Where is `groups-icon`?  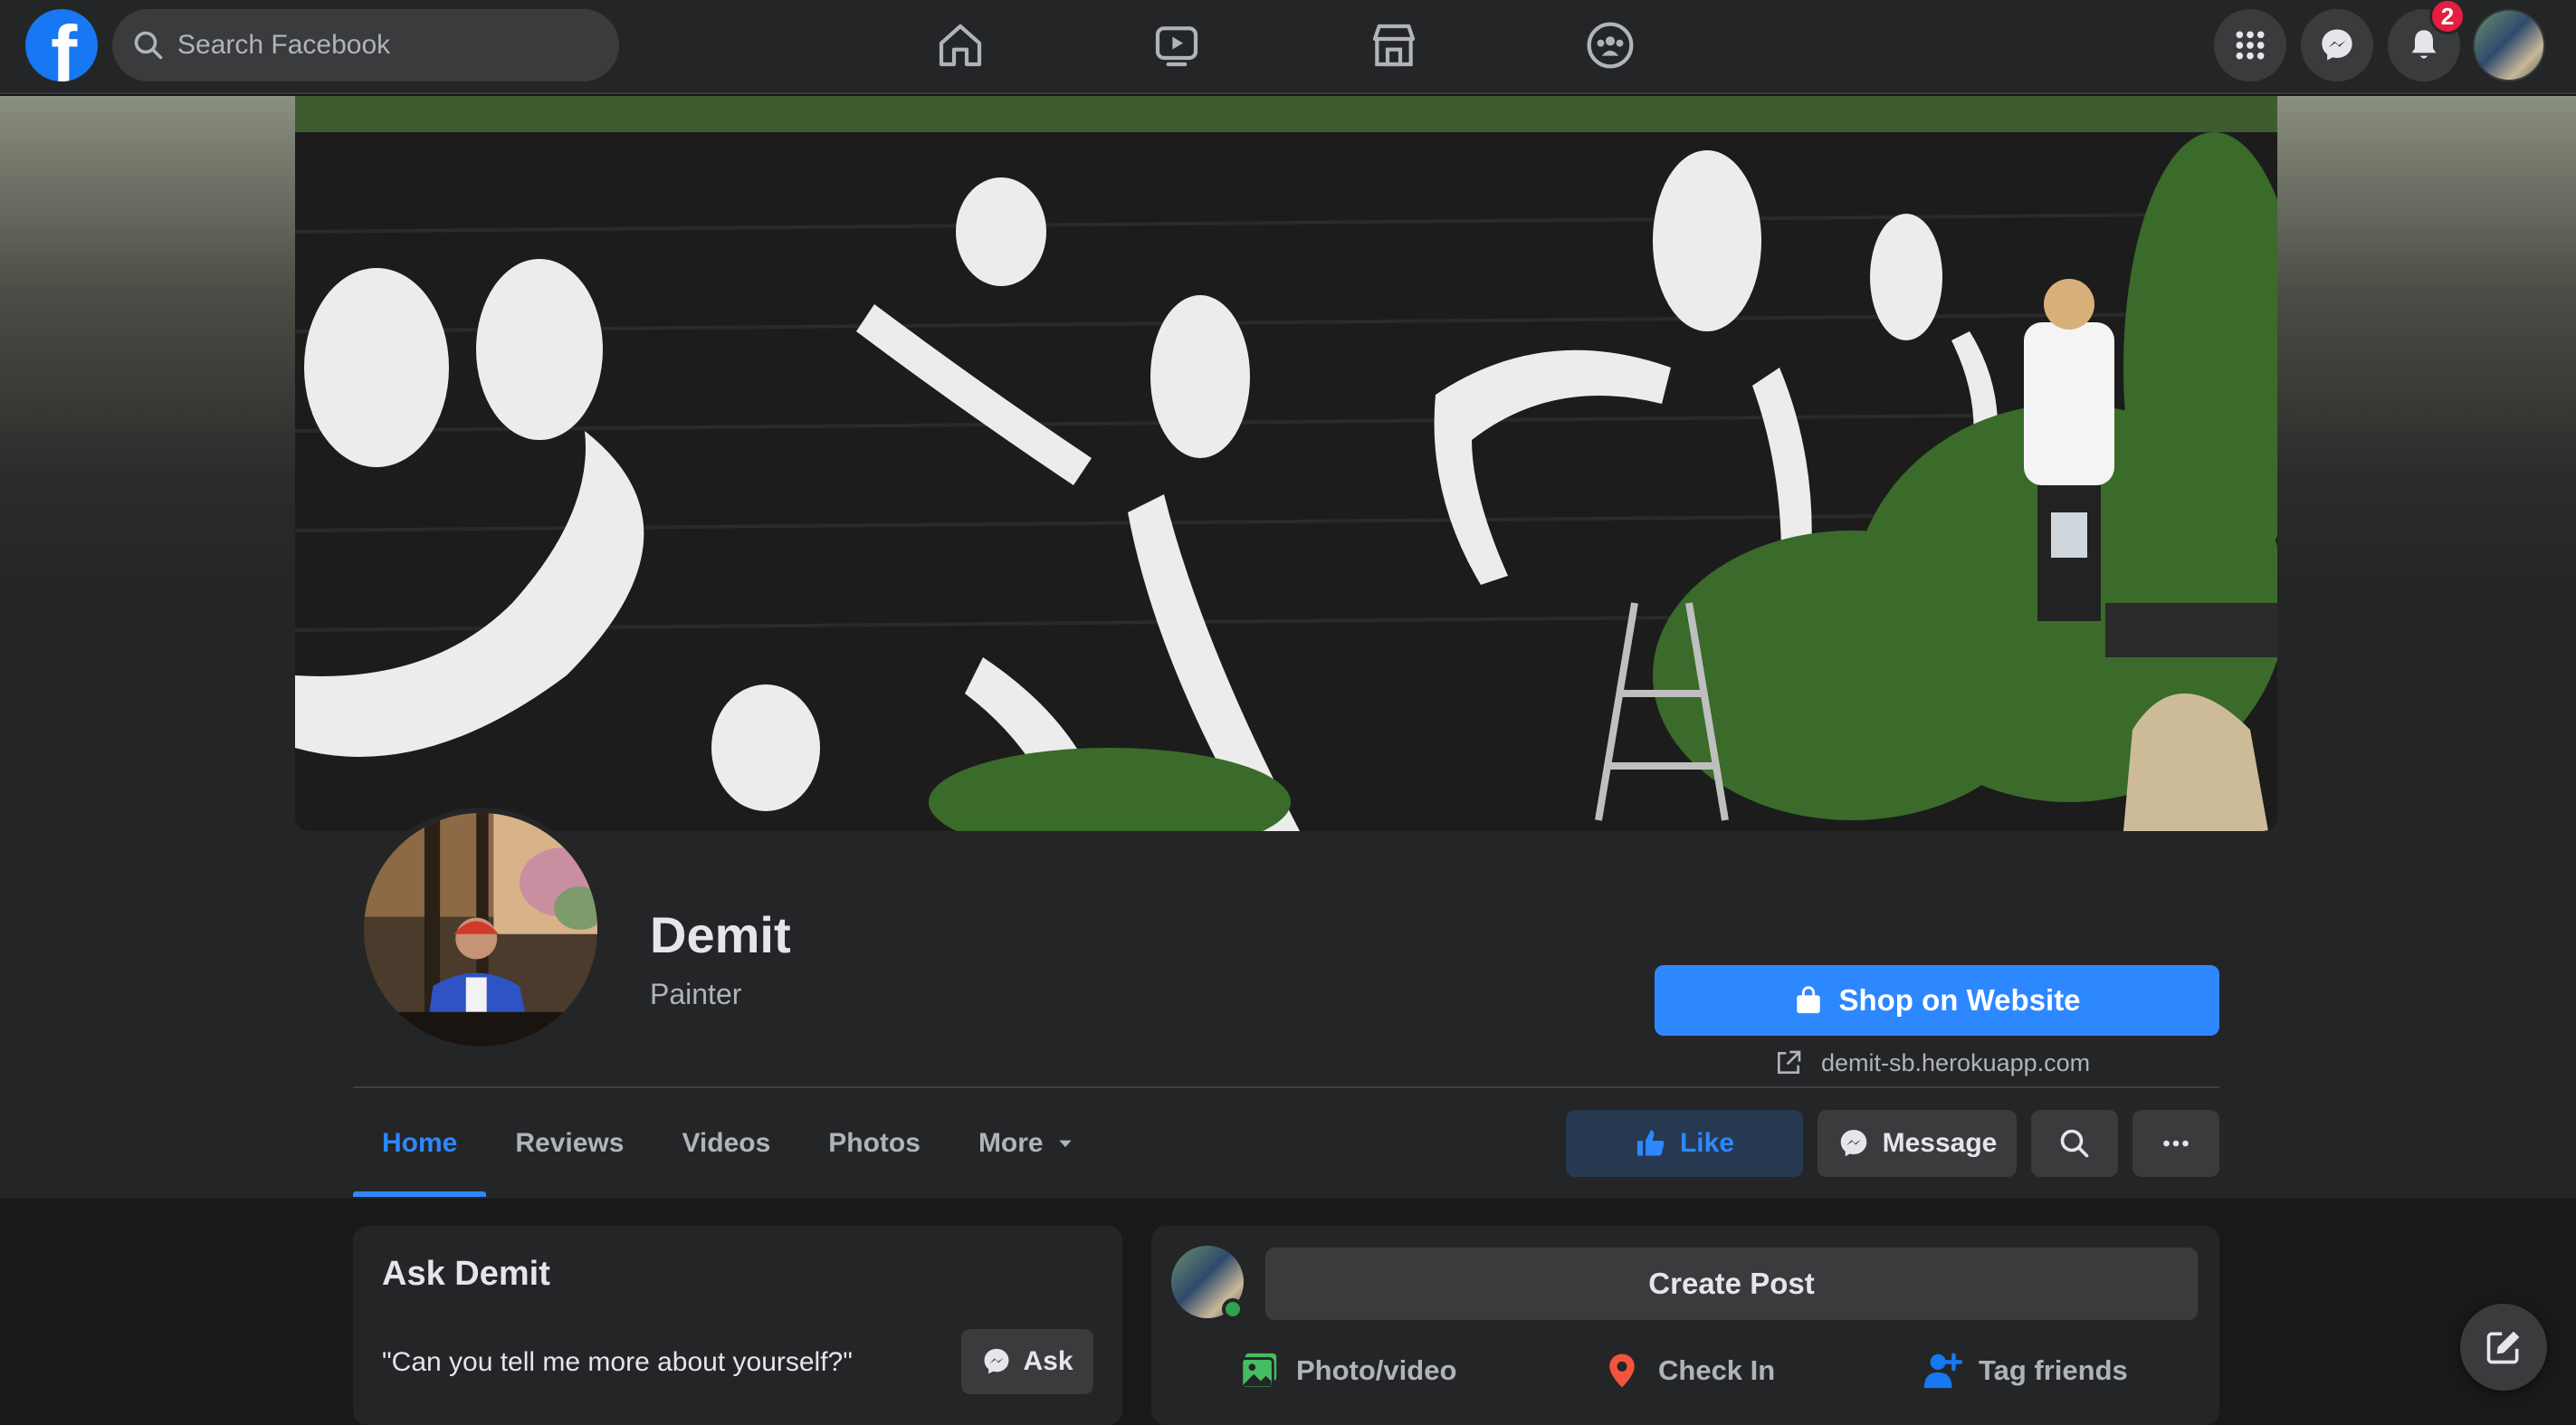
groups-icon is located at coordinates (1611, 45).